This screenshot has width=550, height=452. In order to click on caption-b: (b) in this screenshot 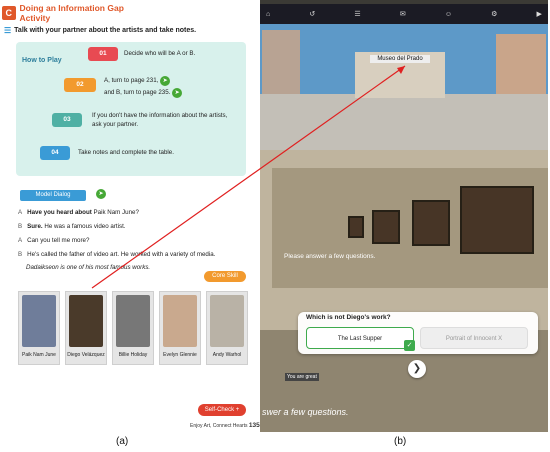, I will do `click(400, 441)`.